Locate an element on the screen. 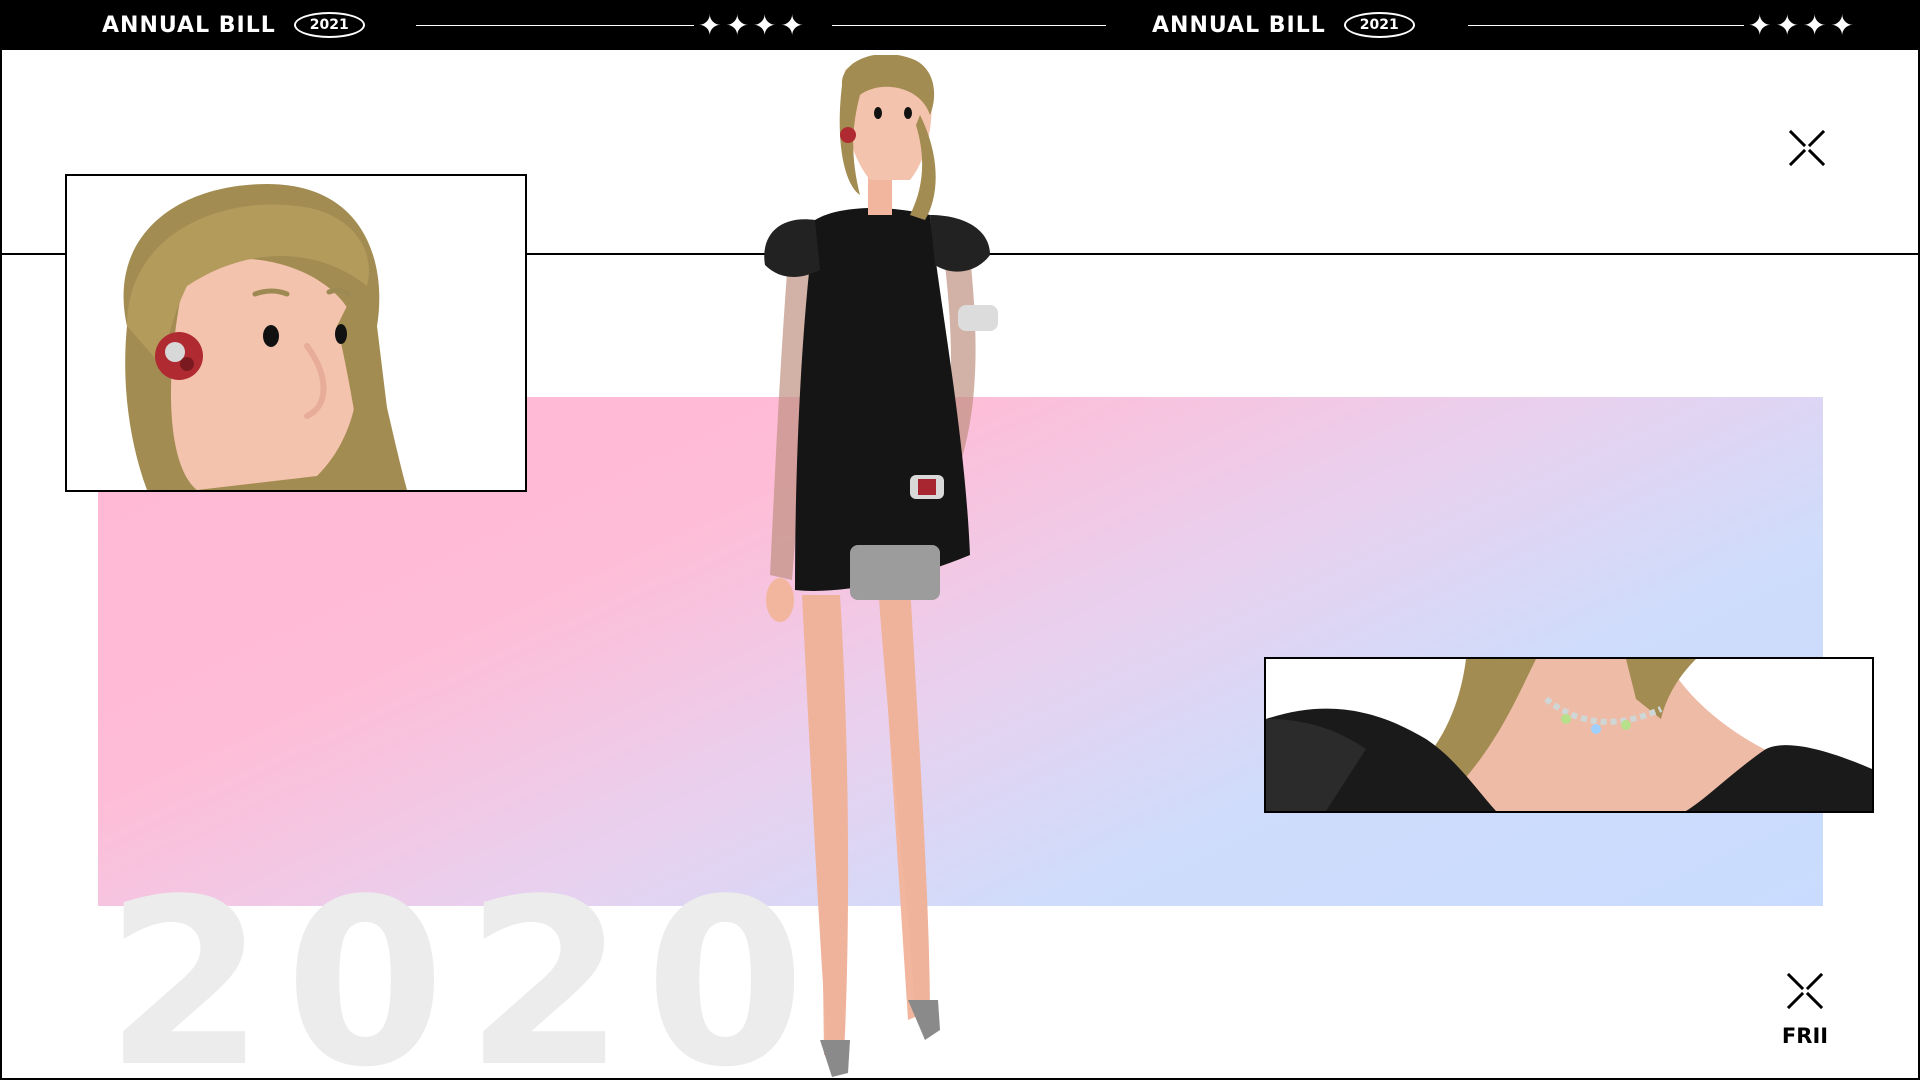 This screenshot has height=1080, width=1920. necklace-closeup-inset is located at coordinates (1569, 735).